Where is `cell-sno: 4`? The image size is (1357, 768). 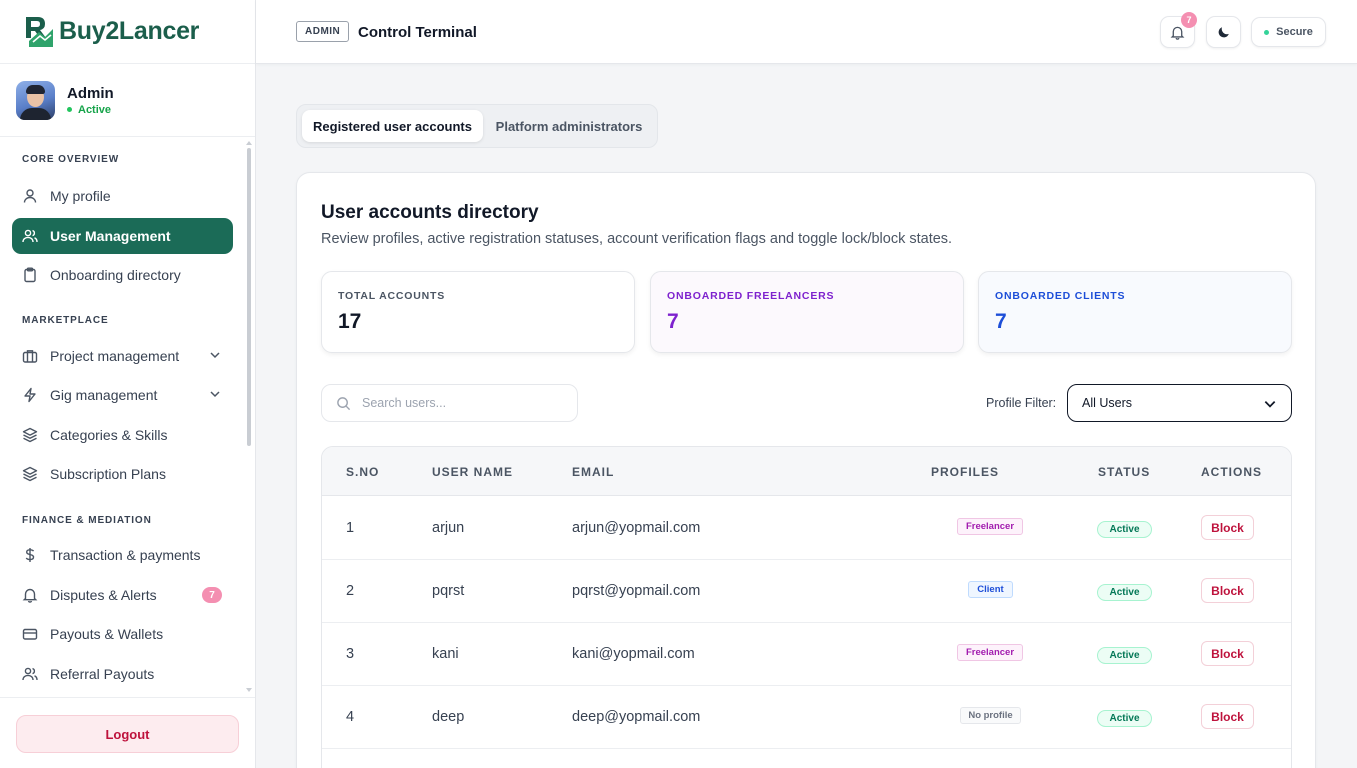 cell-sno: 4 is located at coordinates (350, 717).